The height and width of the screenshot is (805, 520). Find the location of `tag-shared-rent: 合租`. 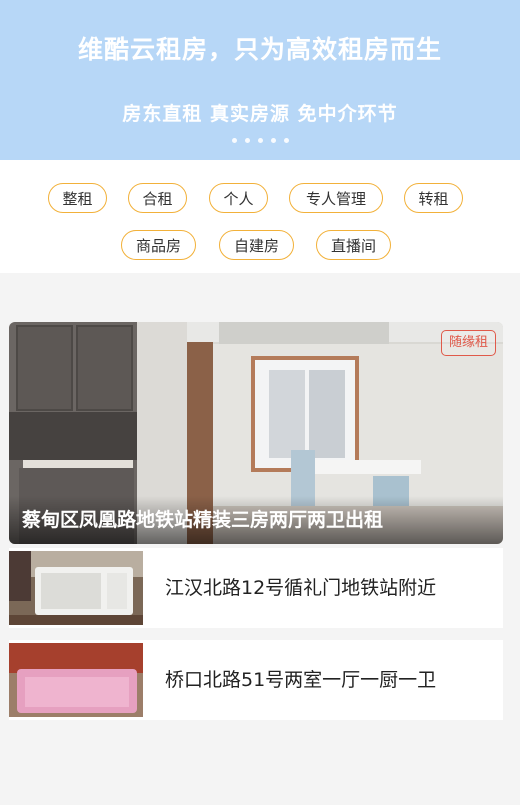

tag-shared-rent: 合租 is located at coordinates (157, 198).